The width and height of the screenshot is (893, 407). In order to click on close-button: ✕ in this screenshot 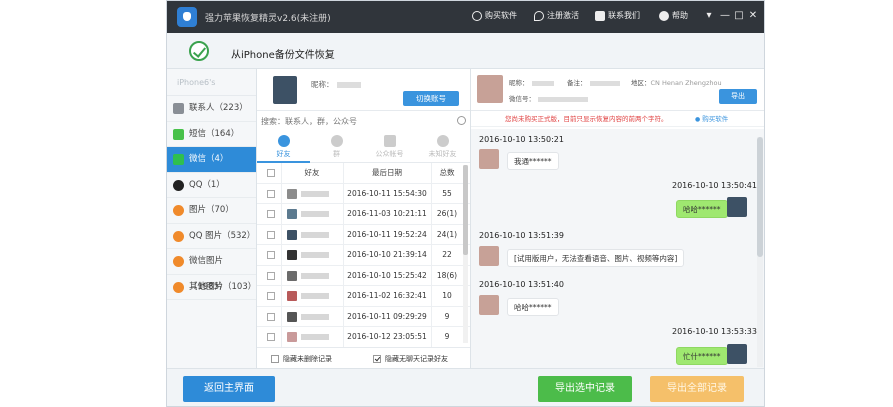, I will do `click(753, 15)`.